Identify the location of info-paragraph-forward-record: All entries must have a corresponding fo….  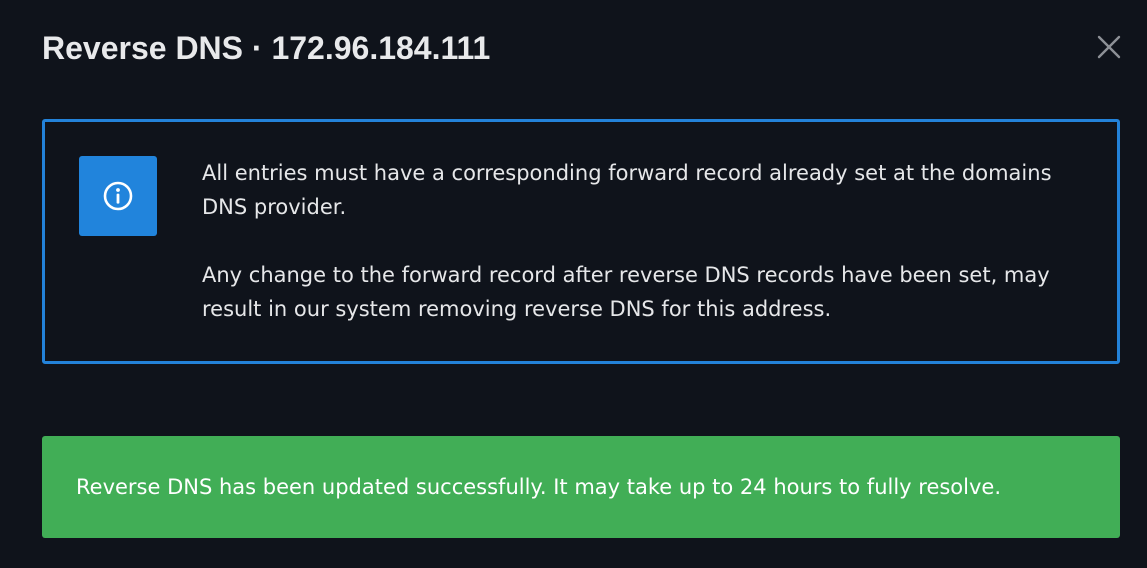
(627, 190).